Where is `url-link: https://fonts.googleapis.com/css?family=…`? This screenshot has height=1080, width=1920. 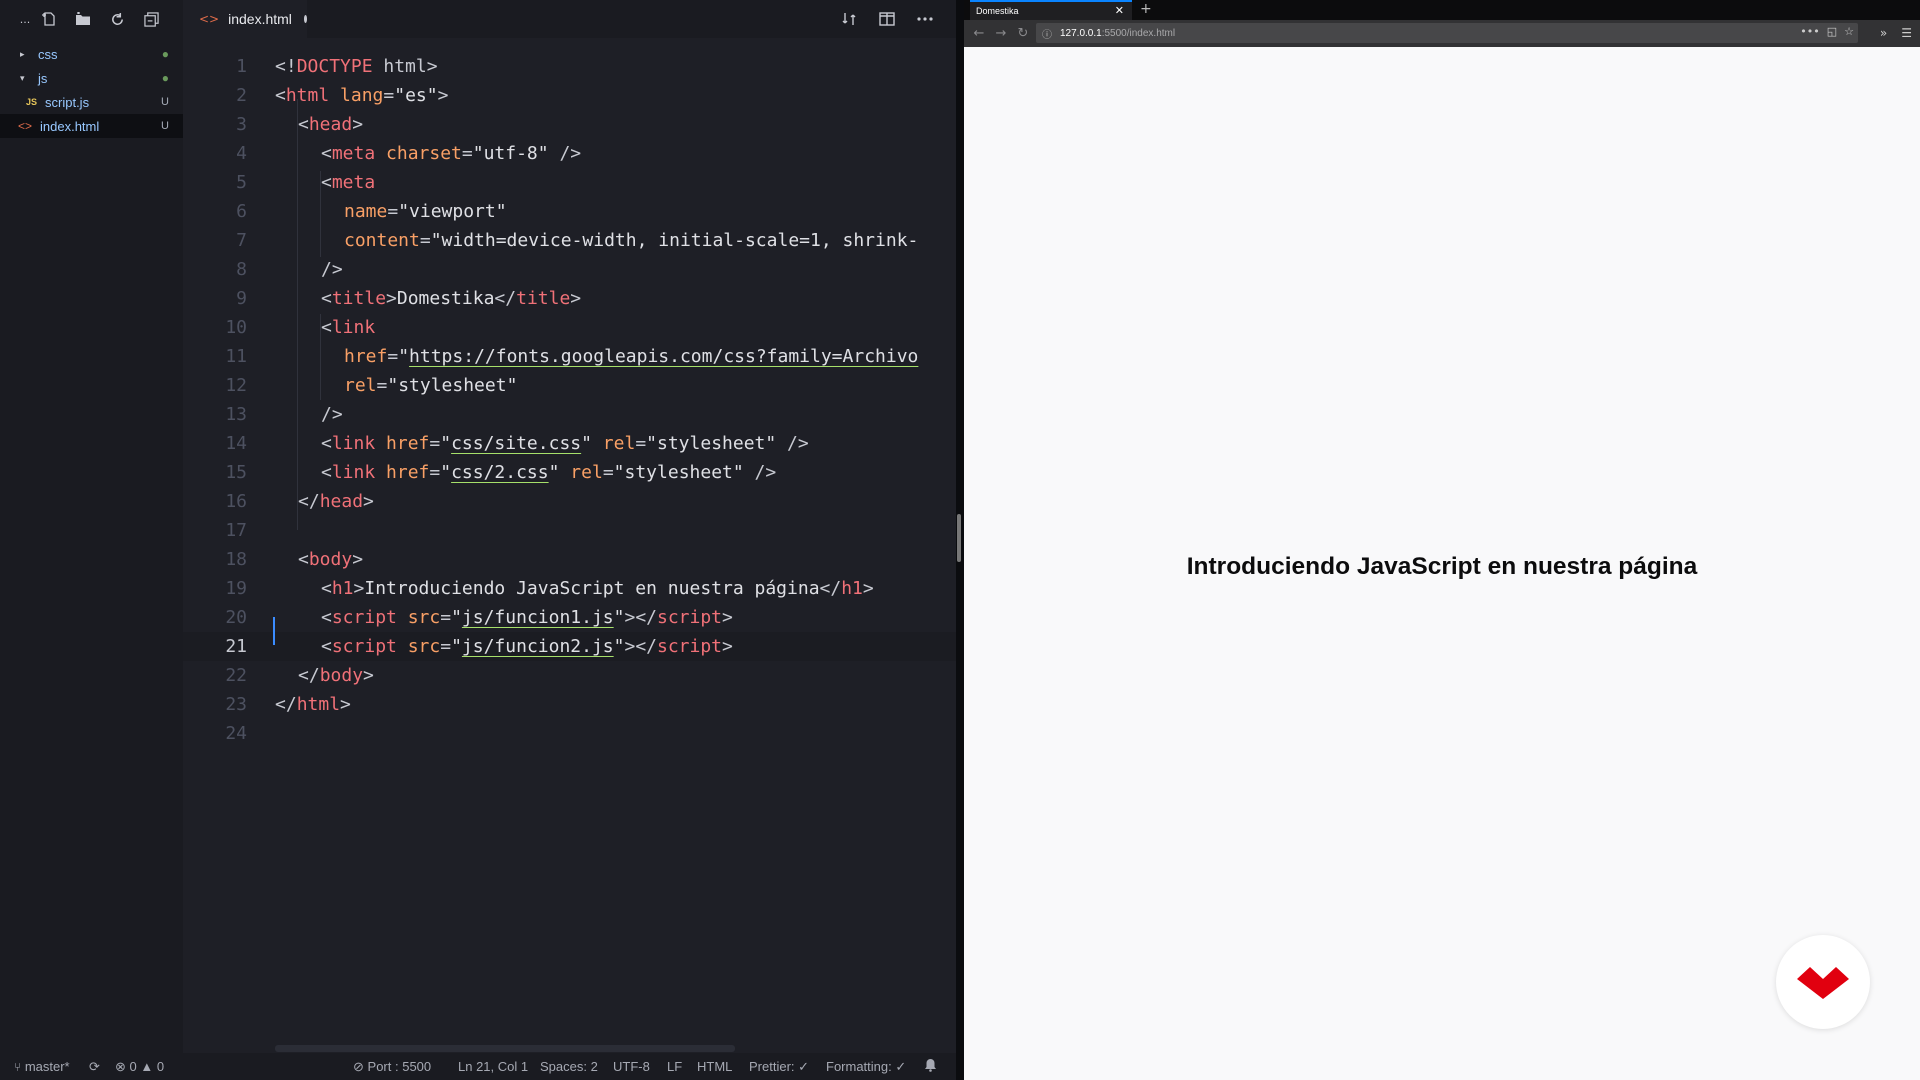 url-link: https://fonts.googleapis.com/css?family=… is located at coordinates (663, 356).